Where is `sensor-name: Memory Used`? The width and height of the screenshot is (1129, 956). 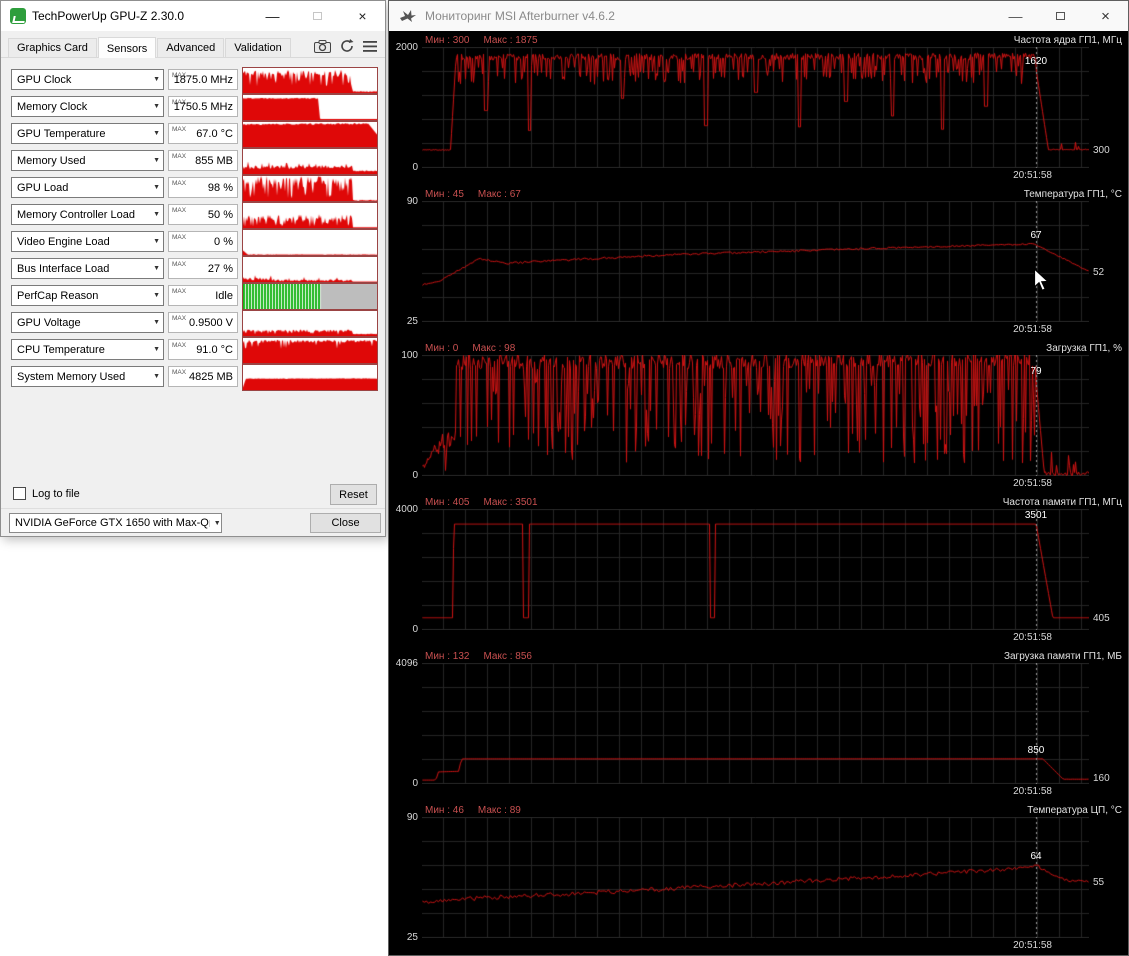 sensor-name: Memory Used is located at coordinates (51, 160).